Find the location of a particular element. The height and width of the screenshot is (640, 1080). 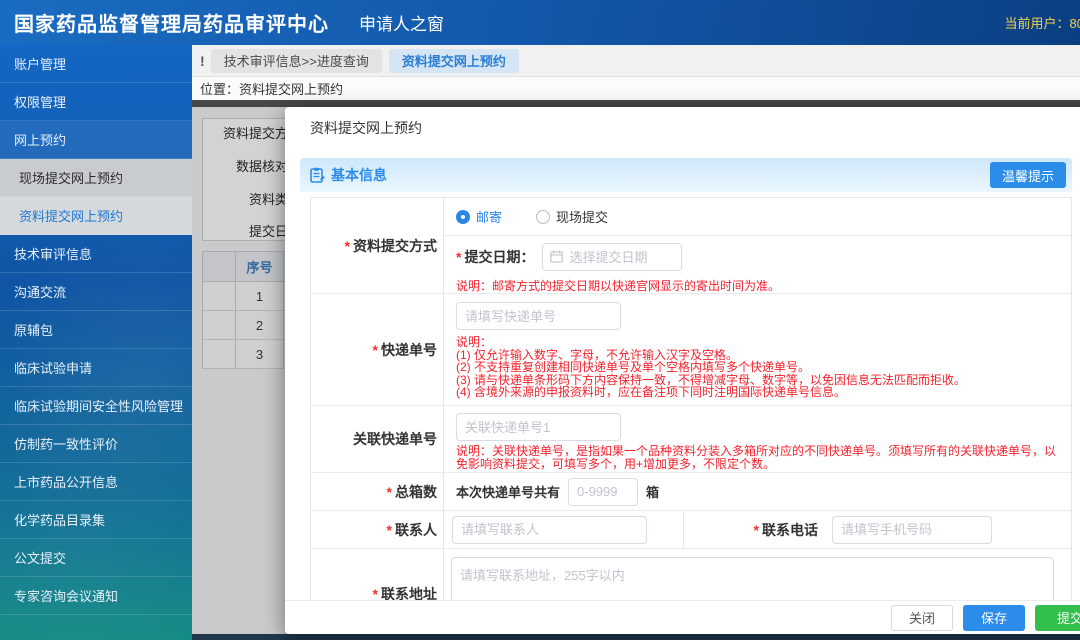

sidebar-item-12: 化学药品目录集 is located at coordinates (96, 520).